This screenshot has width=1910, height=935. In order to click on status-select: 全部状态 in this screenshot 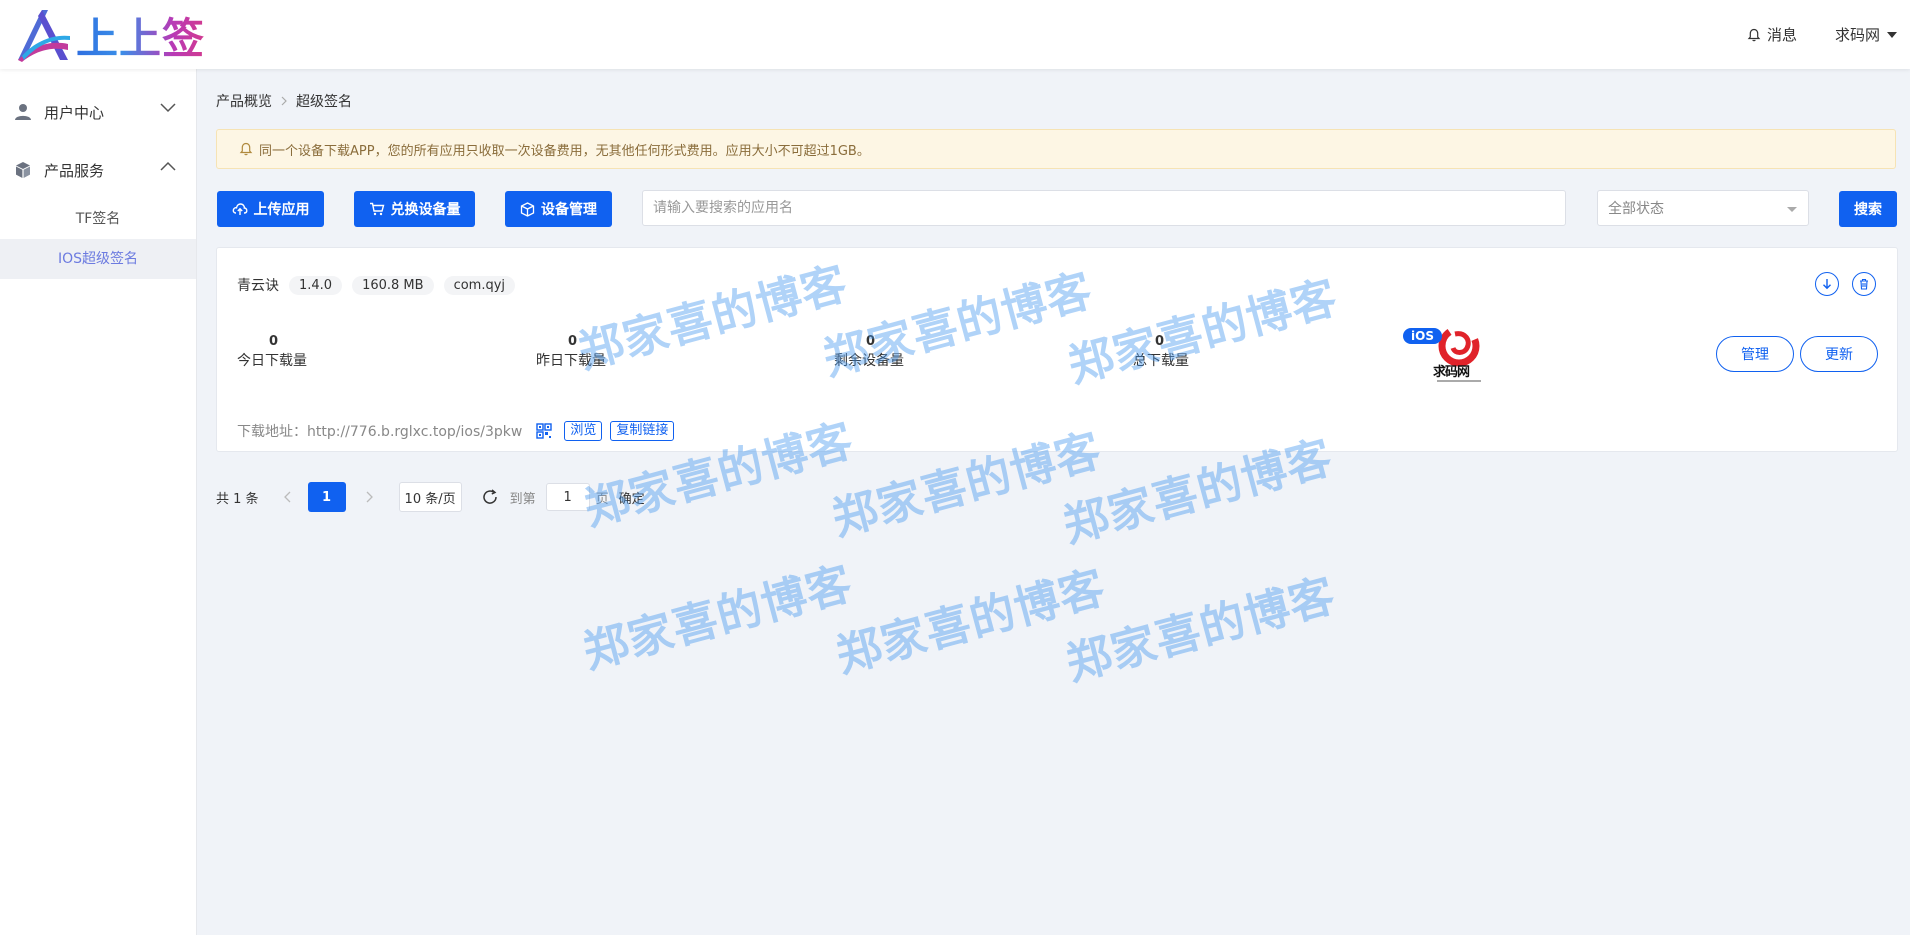, I will do `click(1703, 208)`.